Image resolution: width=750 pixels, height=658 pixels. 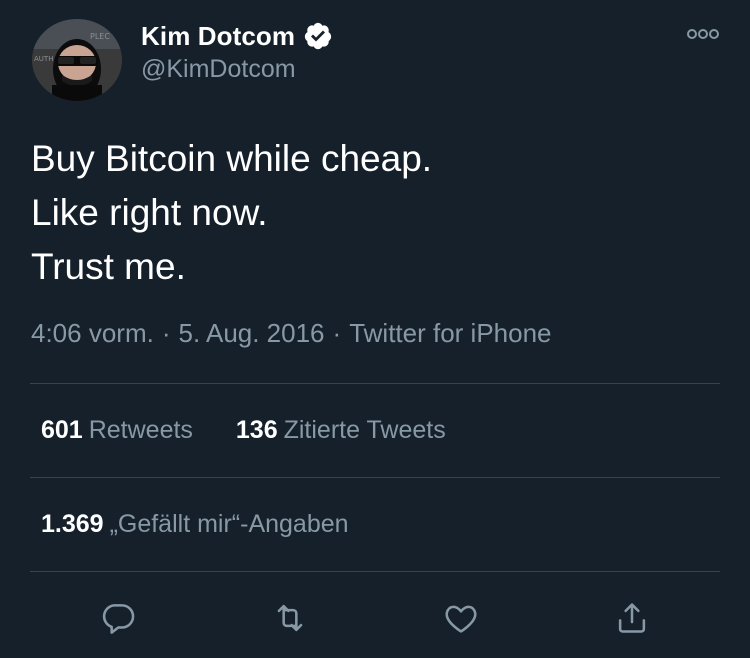 I want to click on reply-button, so click(x=118, y=618).